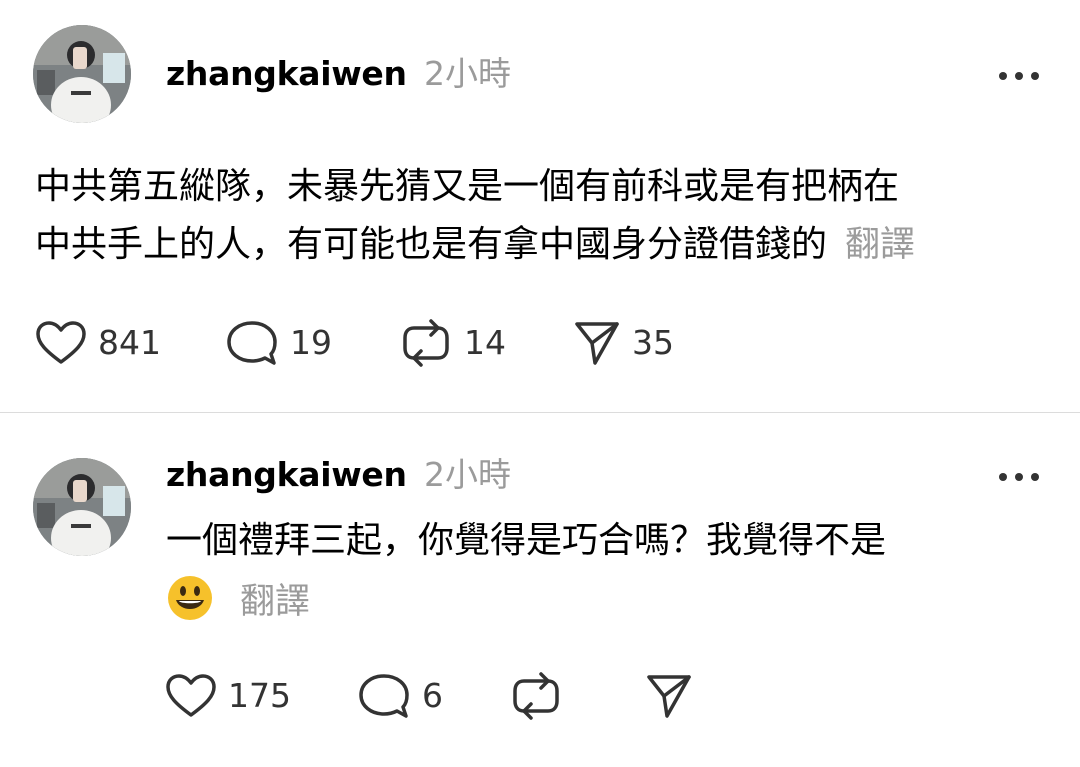  Describe the element at coordinates (238, 598) in the screenshot. I see `post-text-line: 翻譯` at that location.